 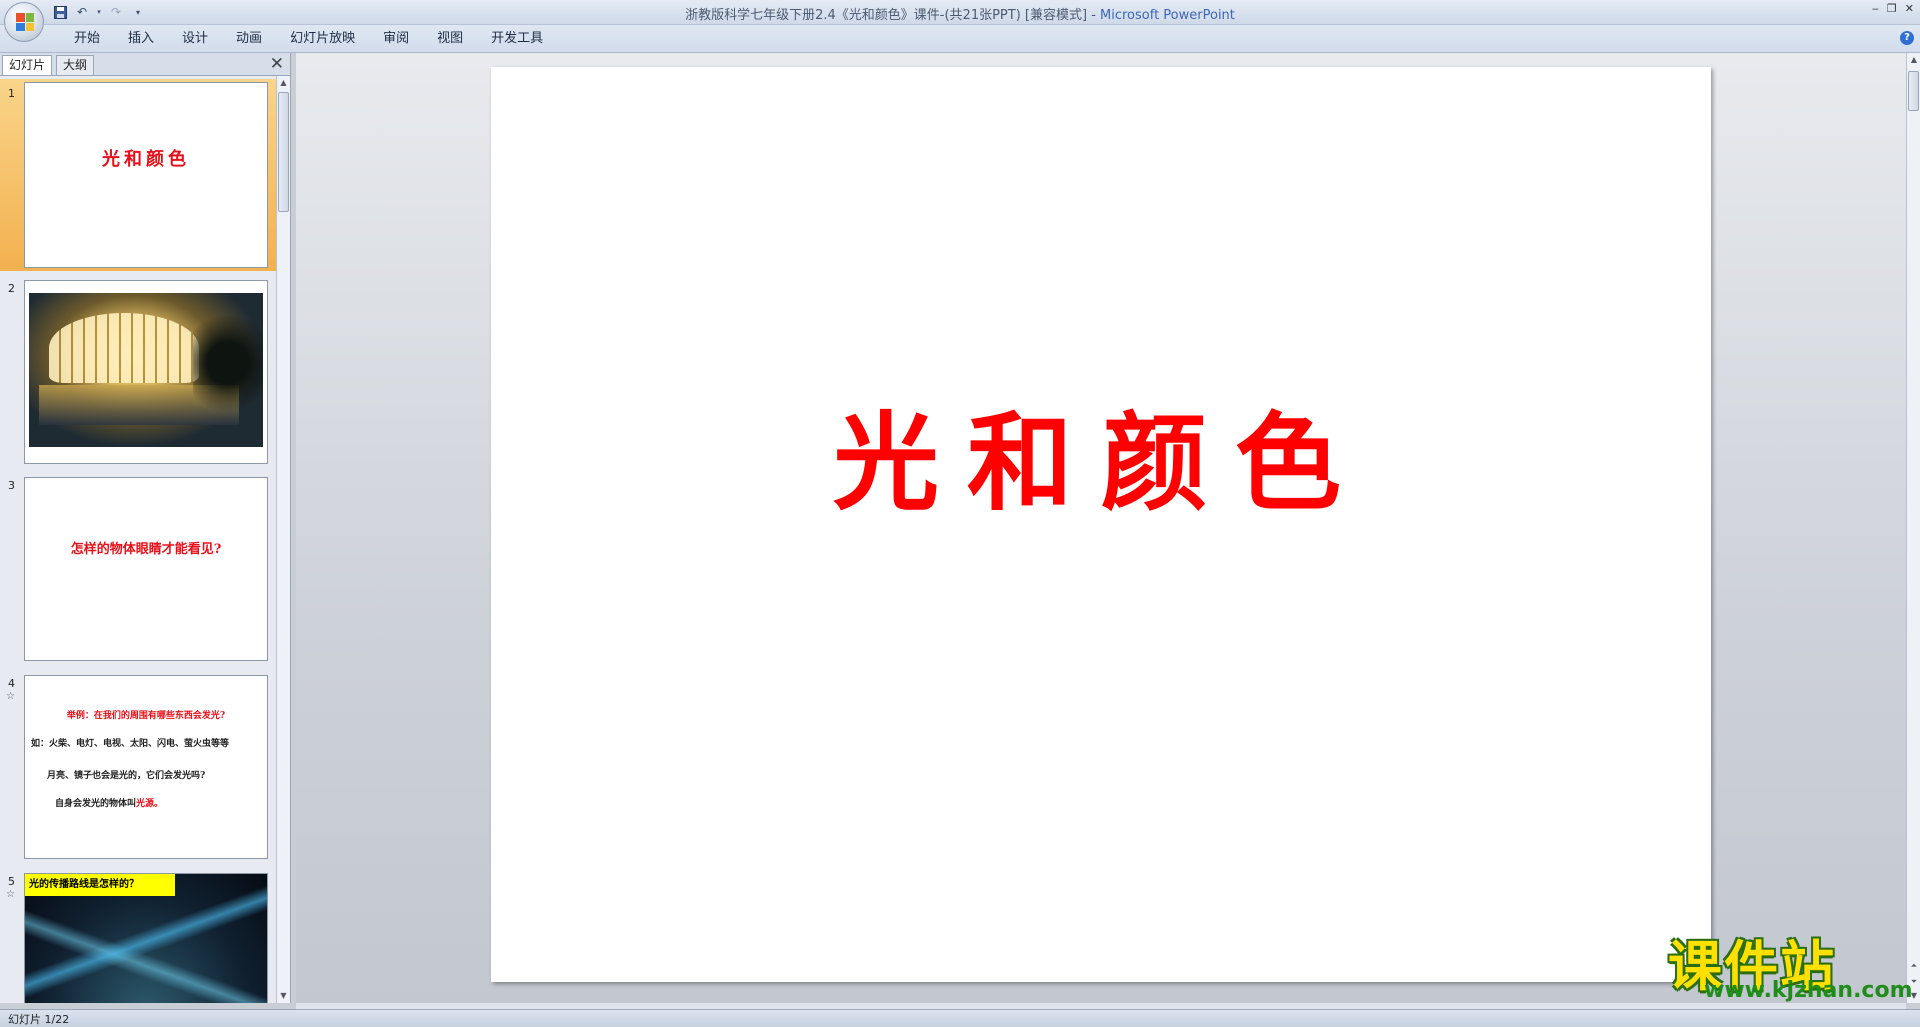 I want to click on tab-insert: 插入, so click(x=141, y=39).